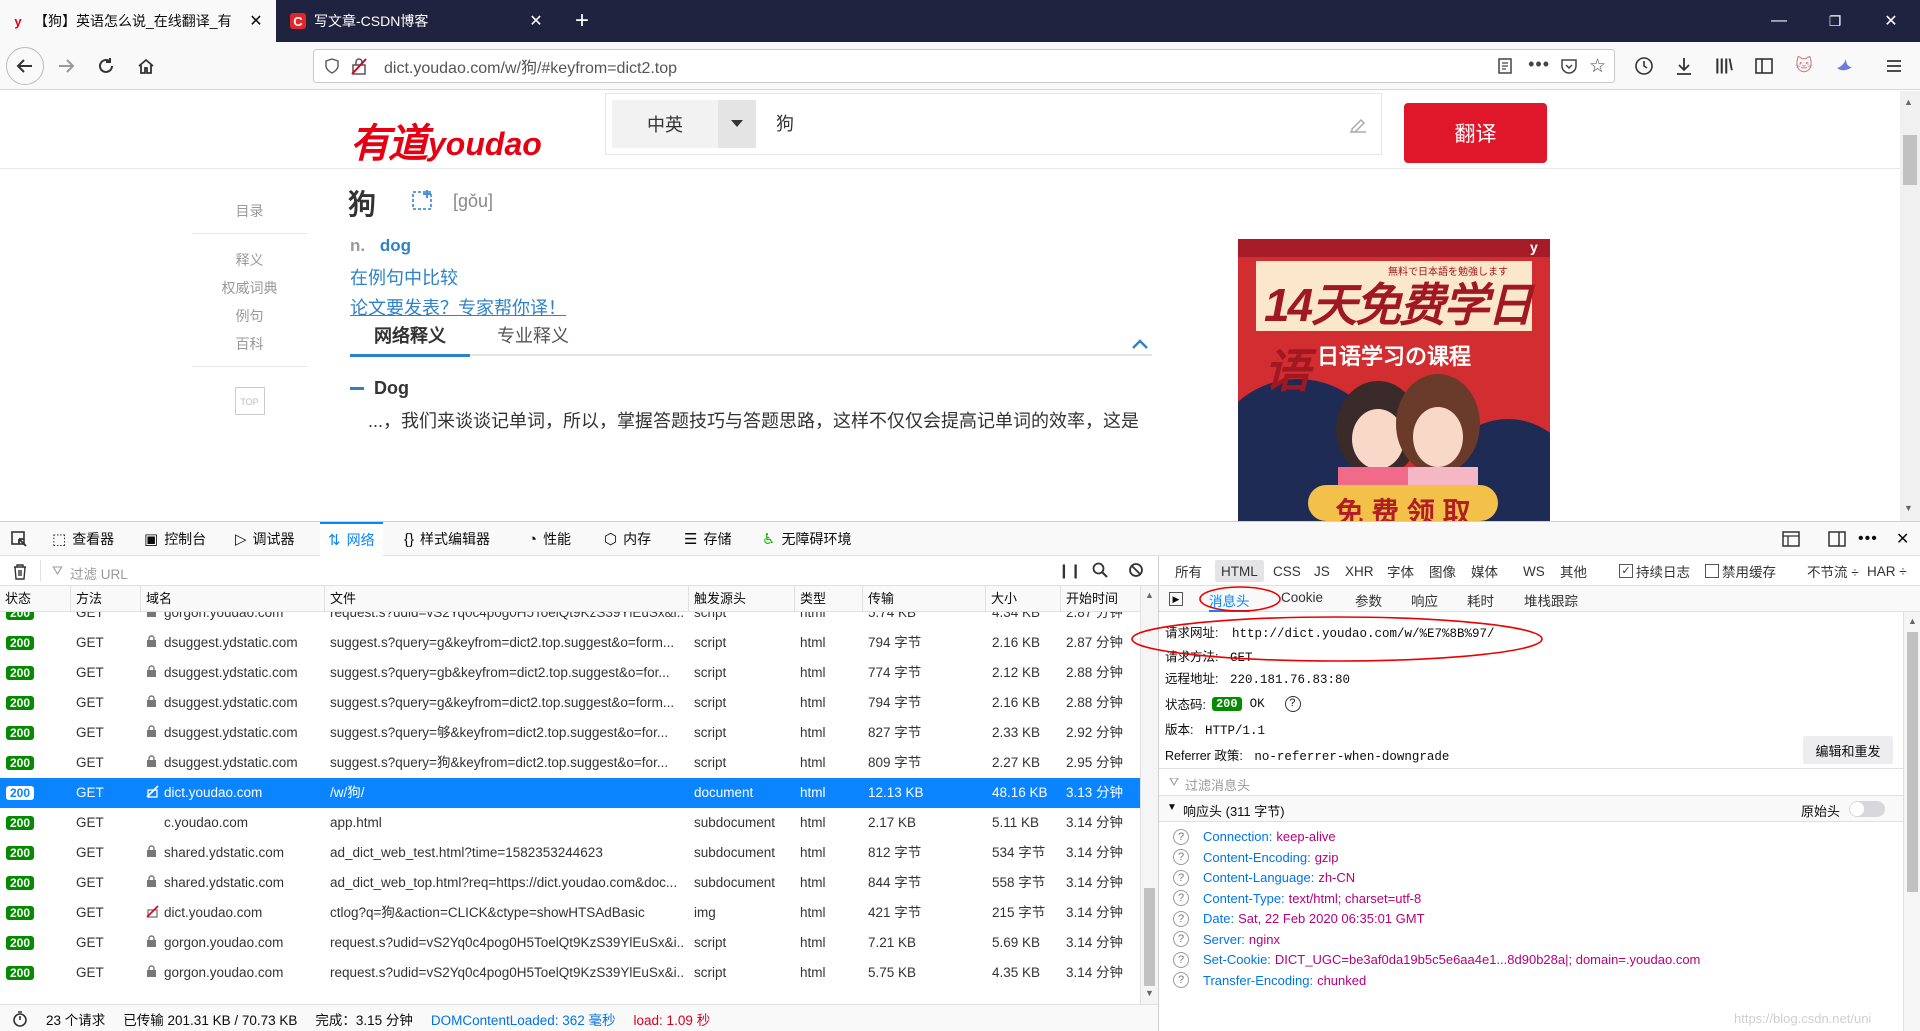 This screenshot has width=1920, height=1031. I want to click on back-to-top-button: TOP, so click(249, 401).